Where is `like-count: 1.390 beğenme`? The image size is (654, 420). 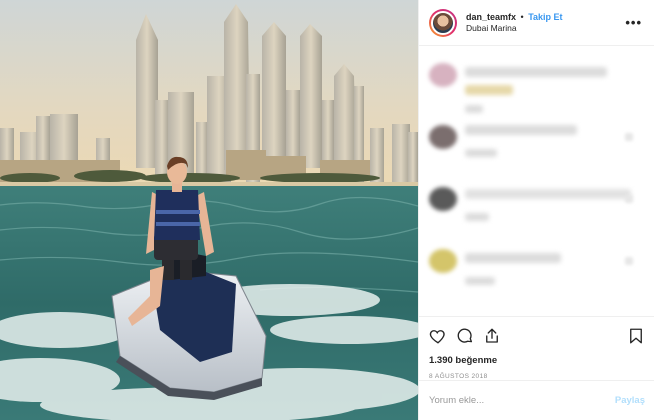 like-count: 1.390 beğenme is located at coordinates (537, 360).